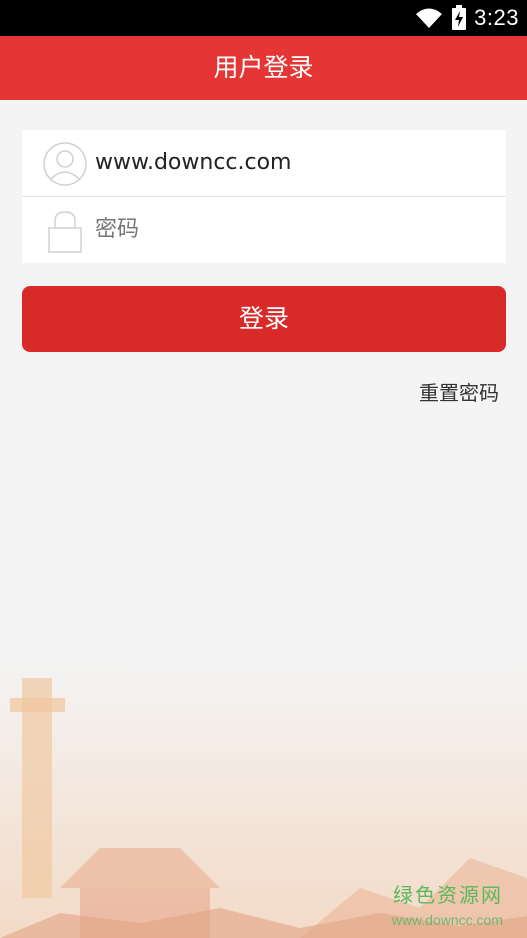 The width and height of the screenshot is (527, 938). I want to click on wifi-icon, so click(429, 20).